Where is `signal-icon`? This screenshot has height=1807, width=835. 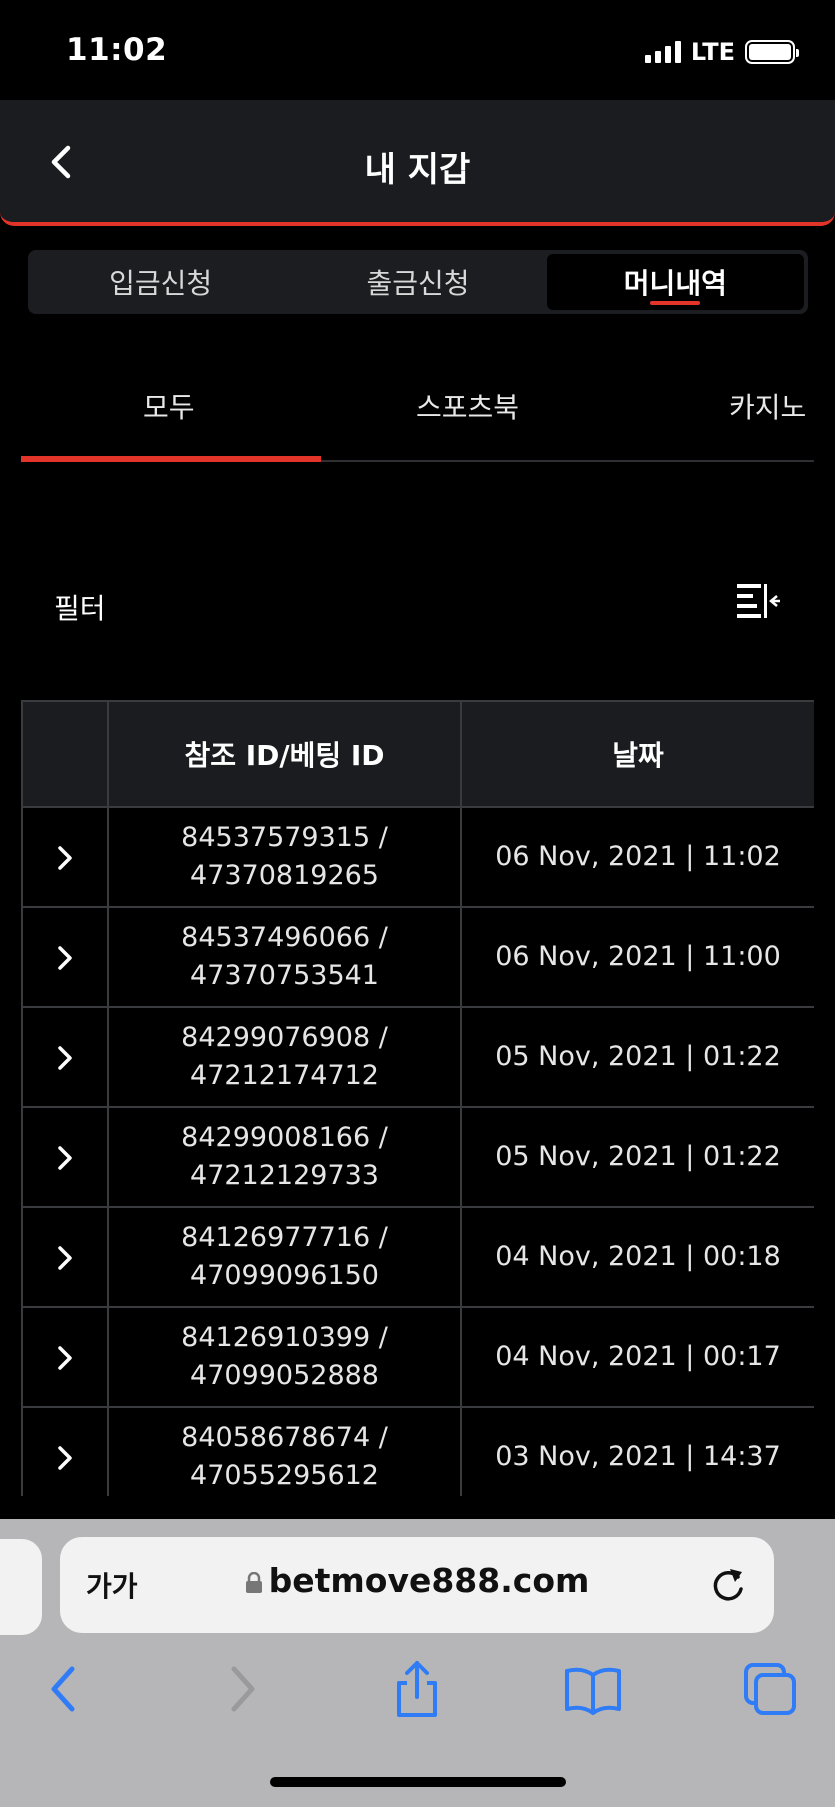
signal-icon is located at coordinates (662, 52).